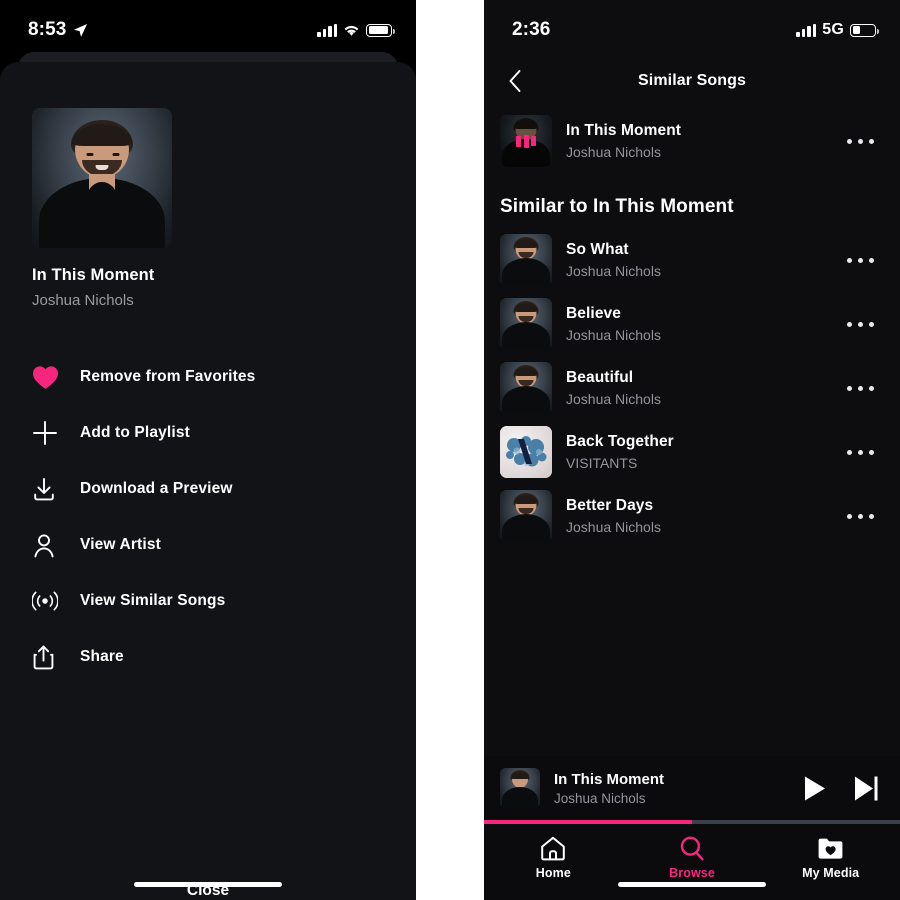 The image size is (900, 900). I want to click on song-title: Back Together, so click(620, 441).